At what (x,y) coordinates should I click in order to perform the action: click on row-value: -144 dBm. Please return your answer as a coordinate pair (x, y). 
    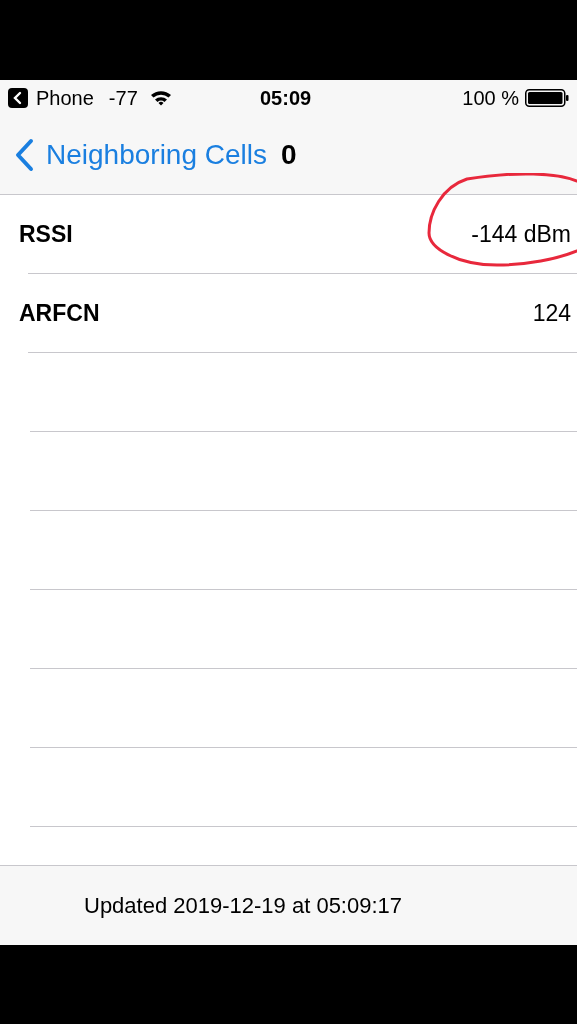
    Looking at the image, I should click on (521, 235).